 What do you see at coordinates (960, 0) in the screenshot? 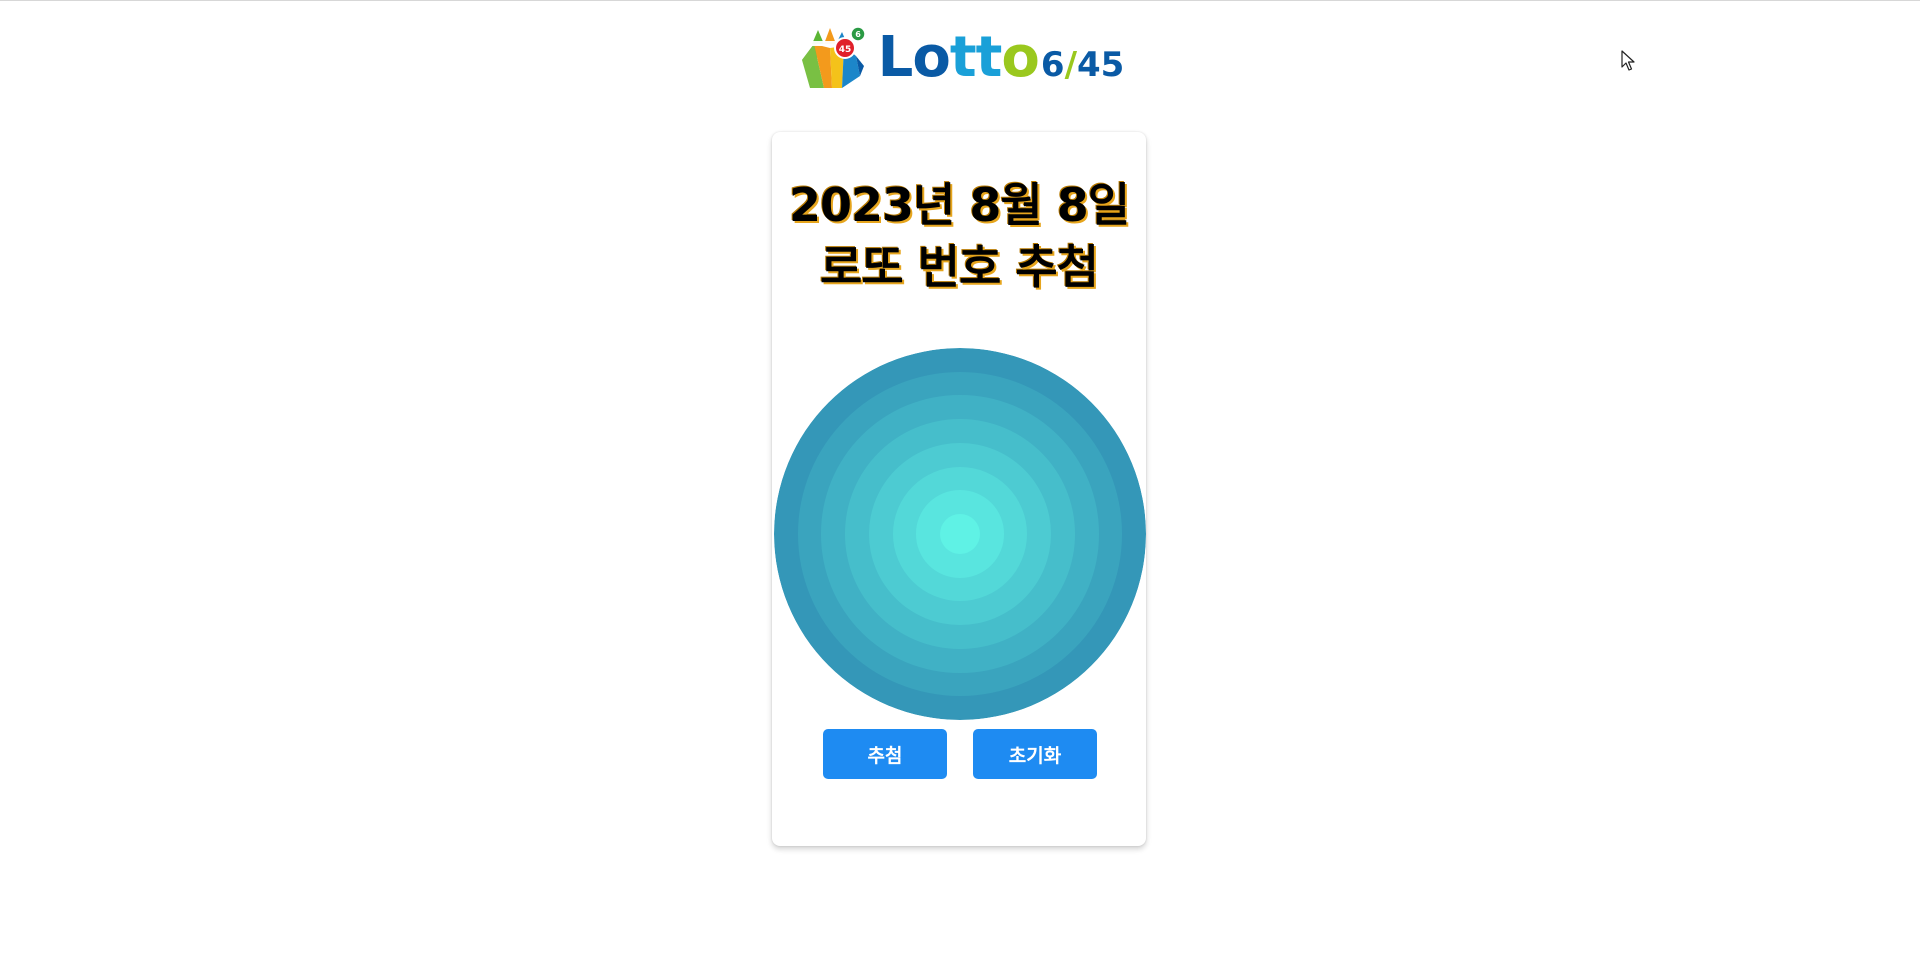
I see `top-border` at bounding box center [960, 0].